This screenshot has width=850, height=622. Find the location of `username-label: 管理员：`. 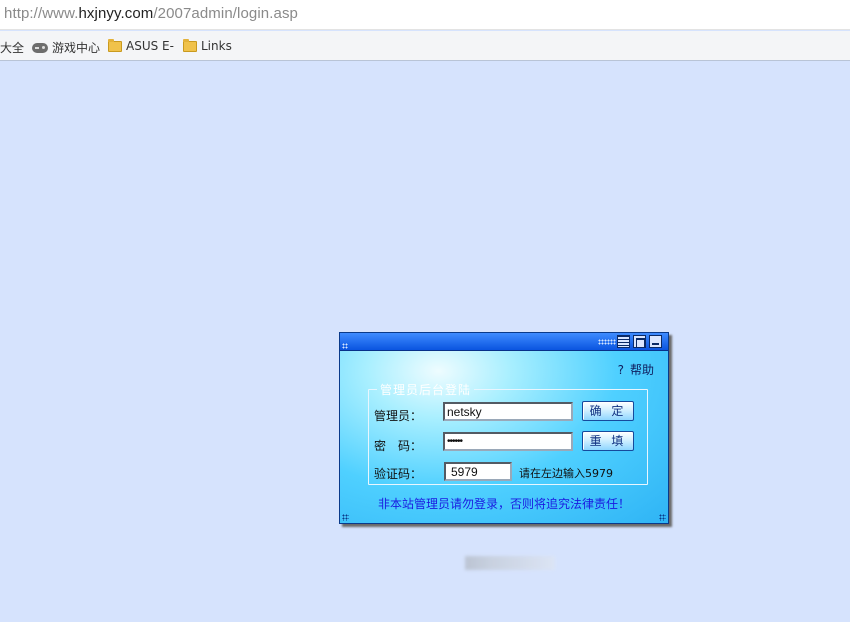

username-label: 管理员： is located at coordinates (398, 416).